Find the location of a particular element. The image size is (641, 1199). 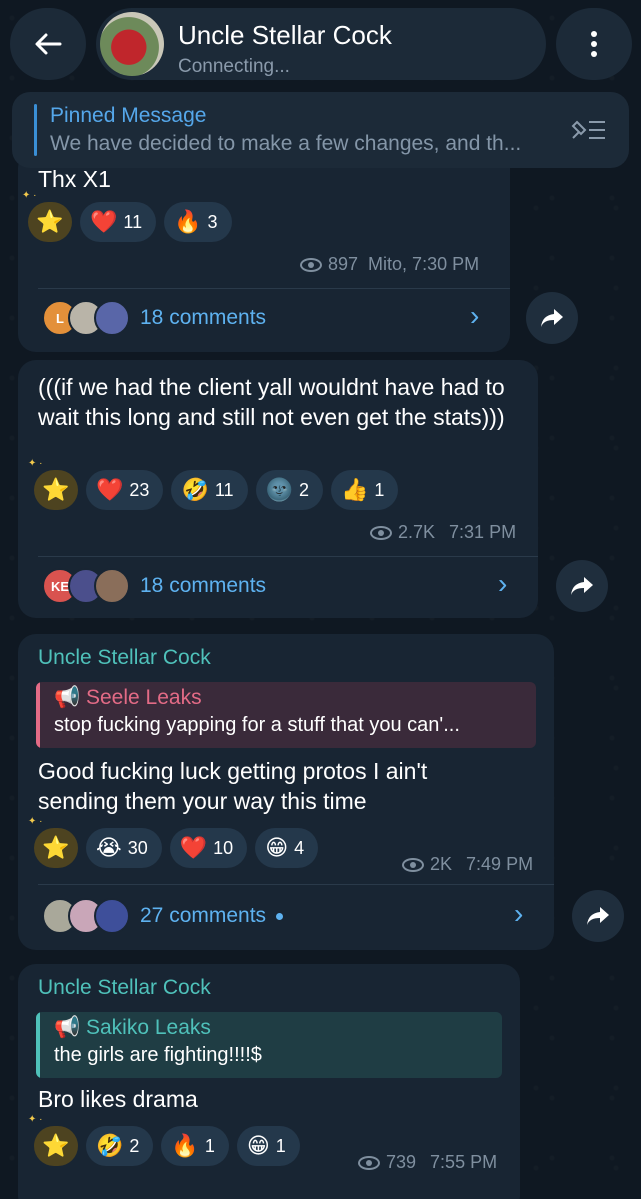

comments-row: L 18 comments is located at coordinates (154, 318).